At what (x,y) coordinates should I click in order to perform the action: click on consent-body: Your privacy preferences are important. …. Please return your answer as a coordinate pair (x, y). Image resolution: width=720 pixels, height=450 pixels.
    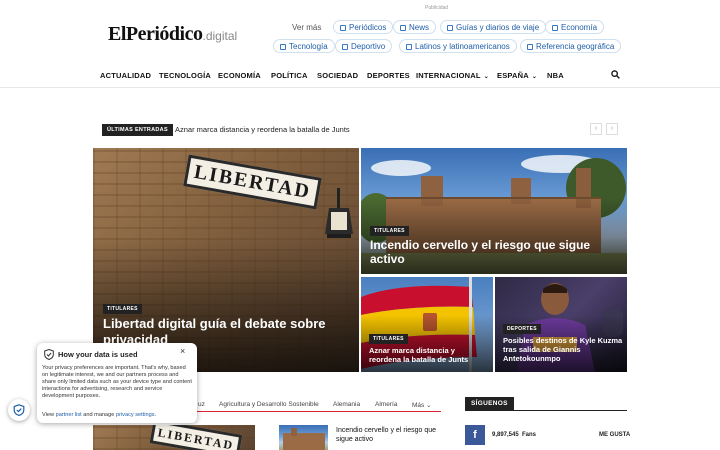
    Looking at the image, I should click on (117, 382).